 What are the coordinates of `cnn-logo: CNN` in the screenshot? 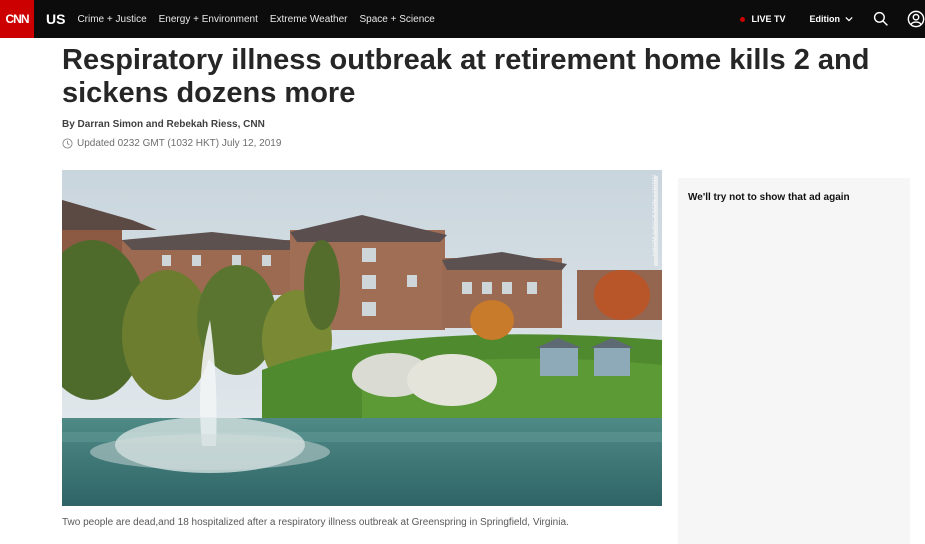 It's located at (17, 19).